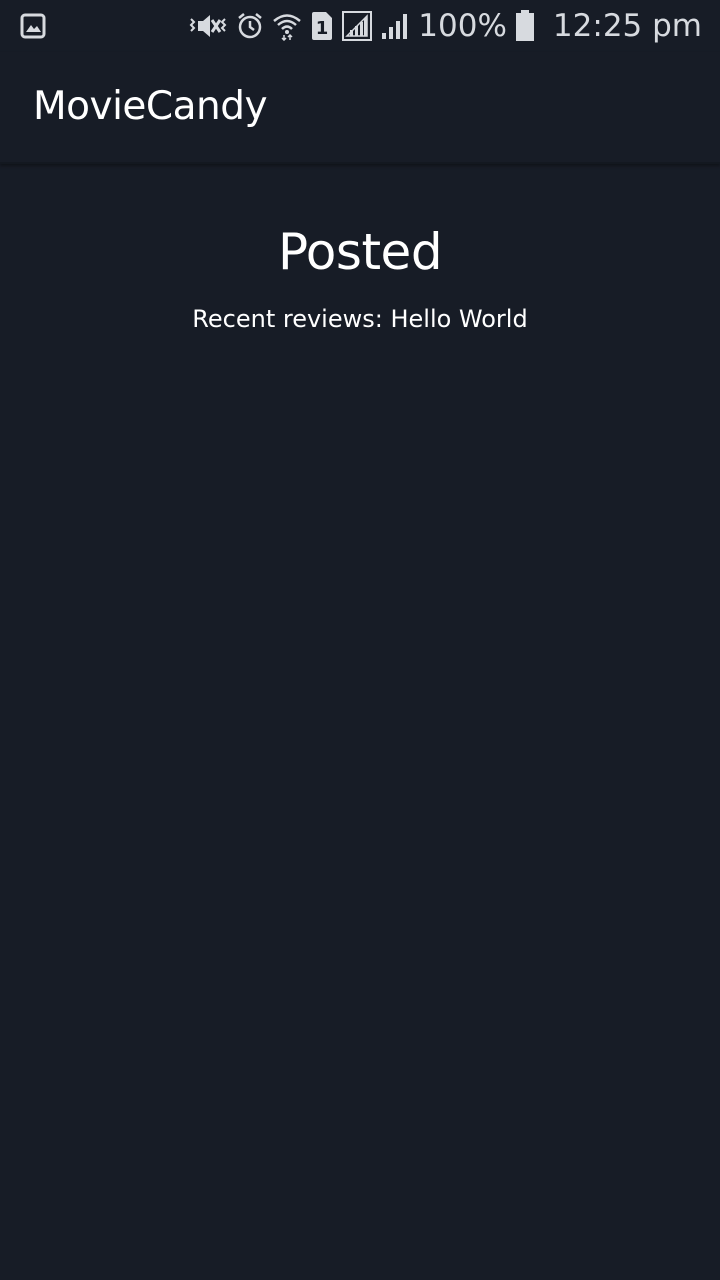 This screenshot has height=1280, width=720. Describe the element at coordinates (525, 26) in the screenshot. I see `battery-full-icon` at that location.